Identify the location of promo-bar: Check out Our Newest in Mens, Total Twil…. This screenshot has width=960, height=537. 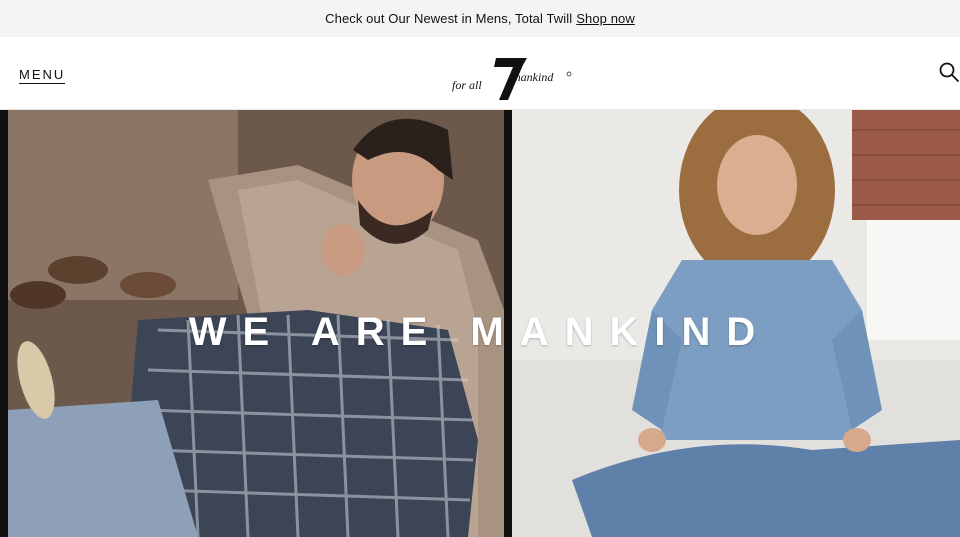
(480, 18).